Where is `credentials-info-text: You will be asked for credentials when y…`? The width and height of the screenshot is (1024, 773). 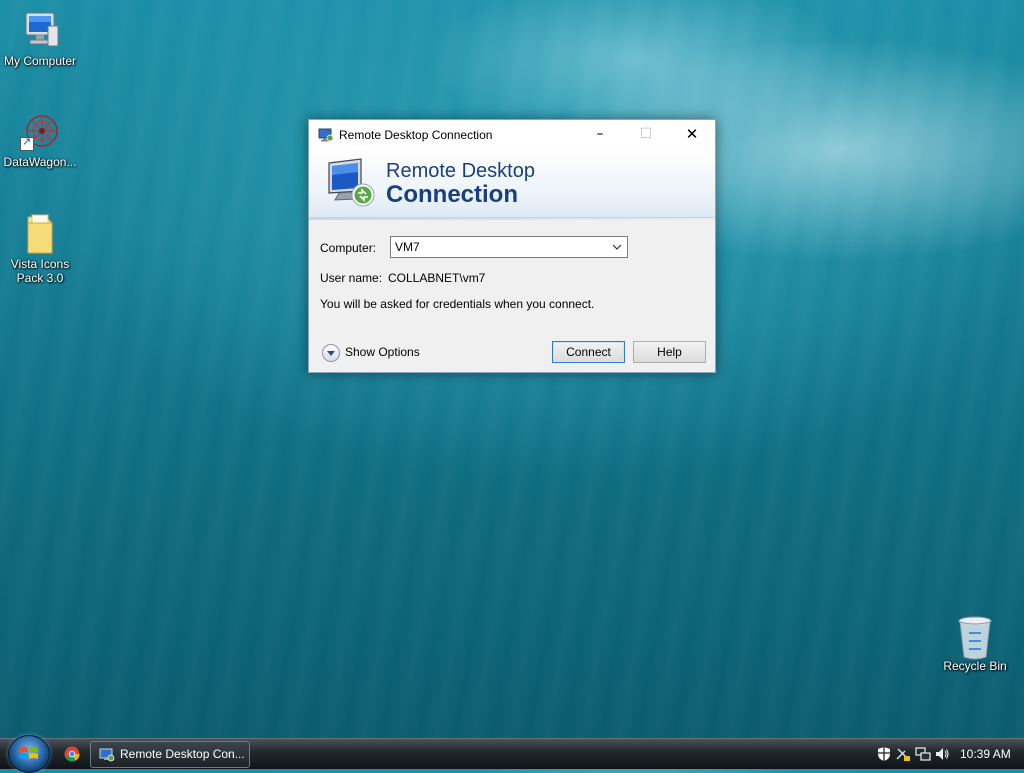 credentials-info-text: You will be asked for credentials when y… is located at coordinates (457, 304).